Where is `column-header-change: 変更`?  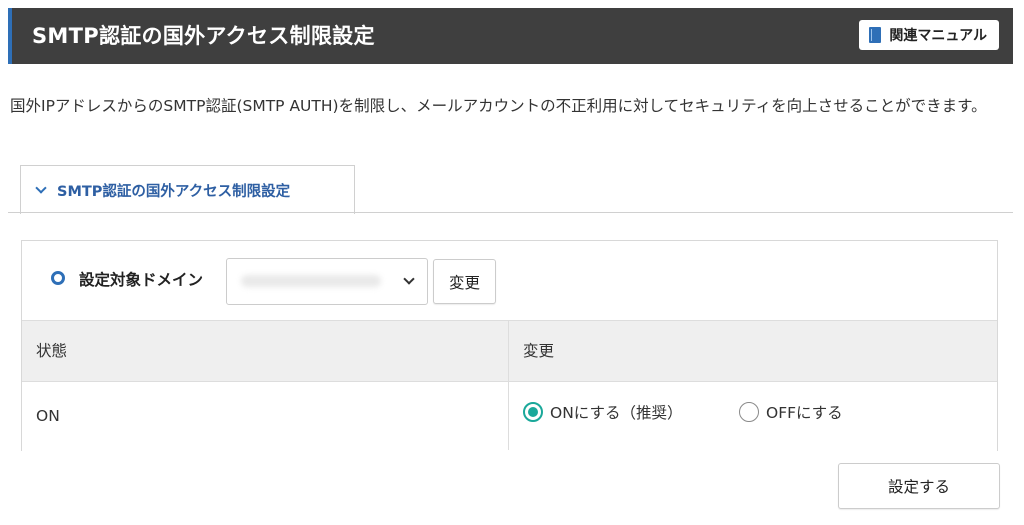
column-header-change: 変更 is located at coordinates (539, 351).